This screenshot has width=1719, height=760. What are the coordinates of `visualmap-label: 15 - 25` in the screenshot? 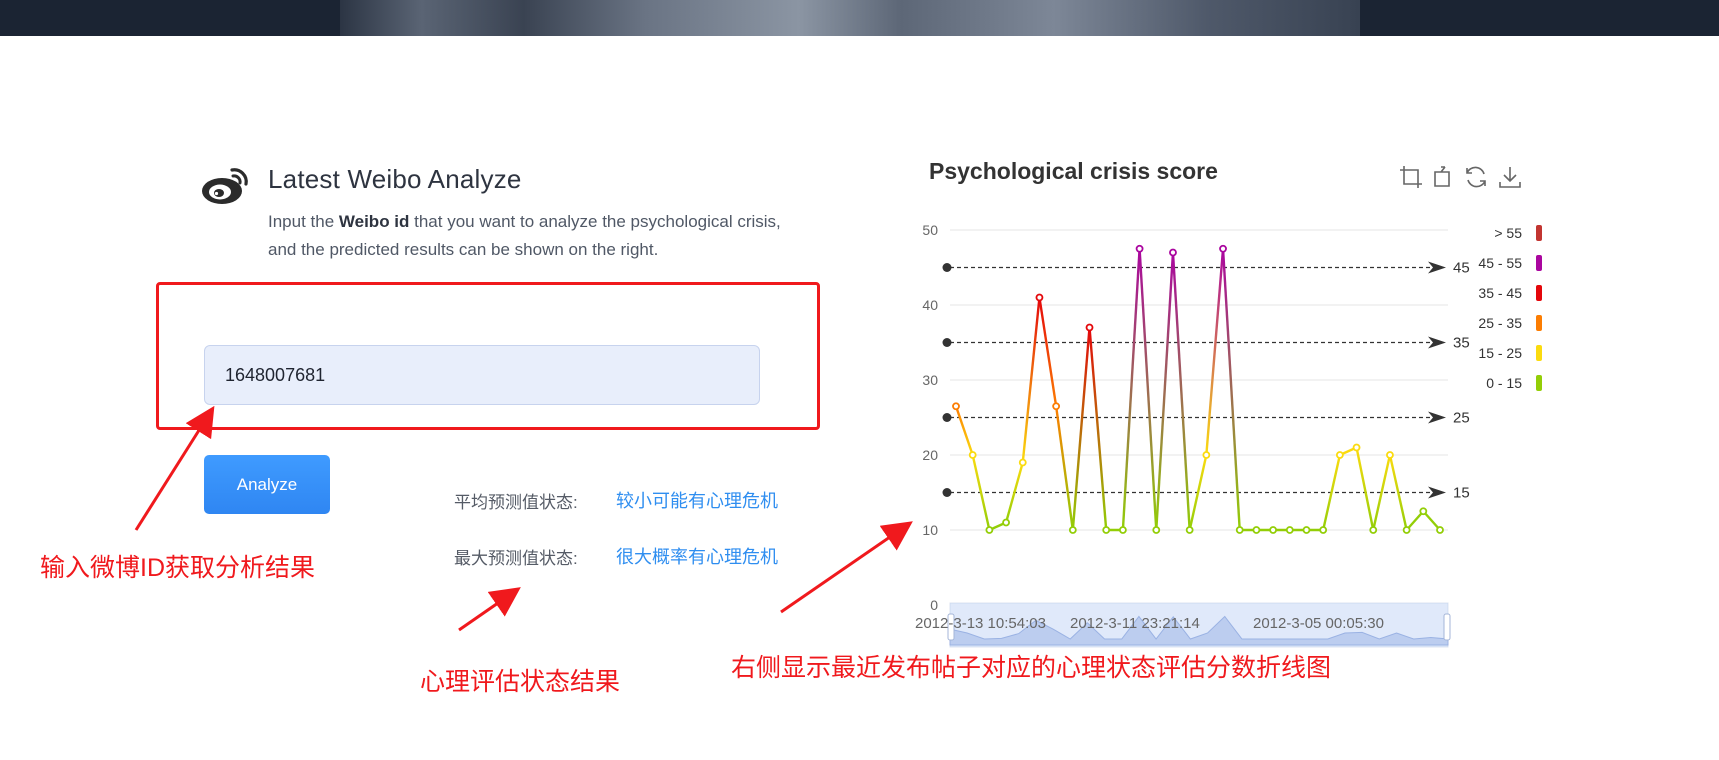 It's located at (1500, 353).